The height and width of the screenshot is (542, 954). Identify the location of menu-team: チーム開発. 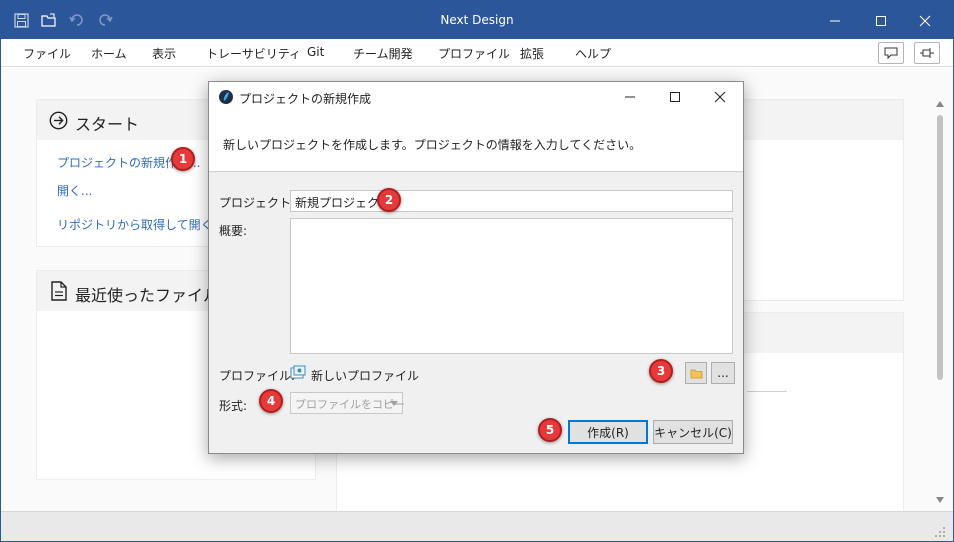
(383, 53).